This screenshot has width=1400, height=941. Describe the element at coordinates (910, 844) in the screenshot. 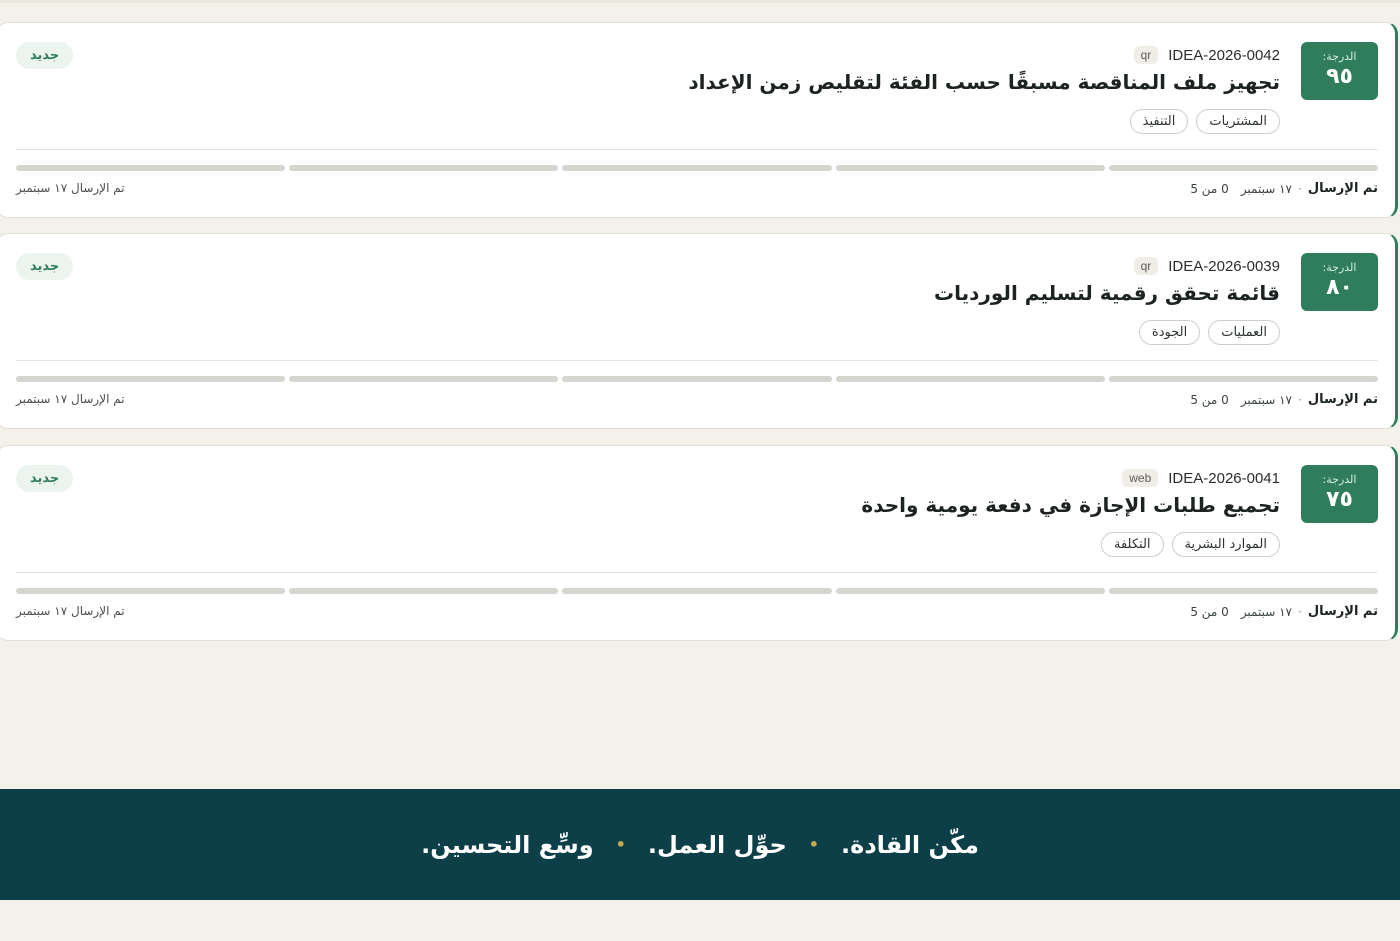

I see `tagline-item: مكّن القادة.` at that location.